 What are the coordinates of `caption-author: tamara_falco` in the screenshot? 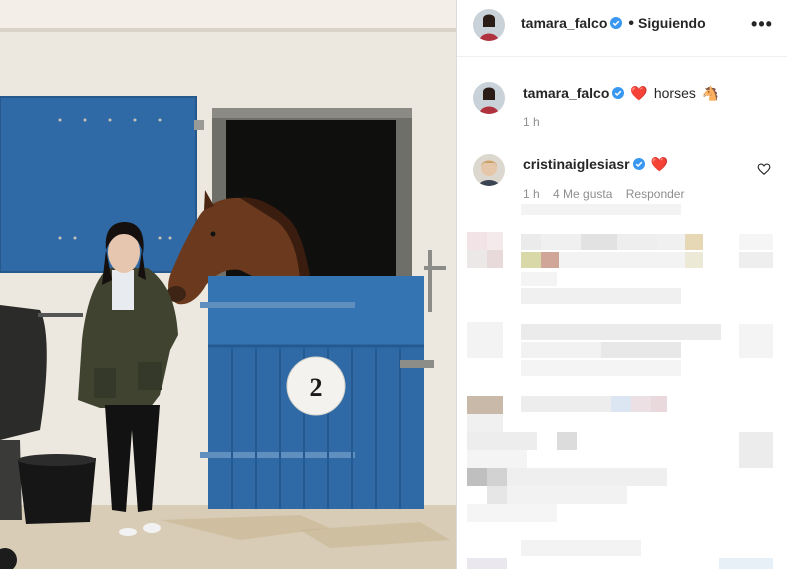 It's located at (566, 93).